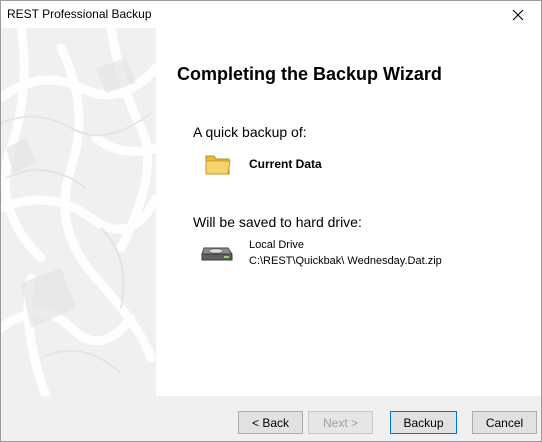  Describe the element at coordinates (309, 74) in the screenshot. I see `page-title: Completing the Backup Wizard` at that location.